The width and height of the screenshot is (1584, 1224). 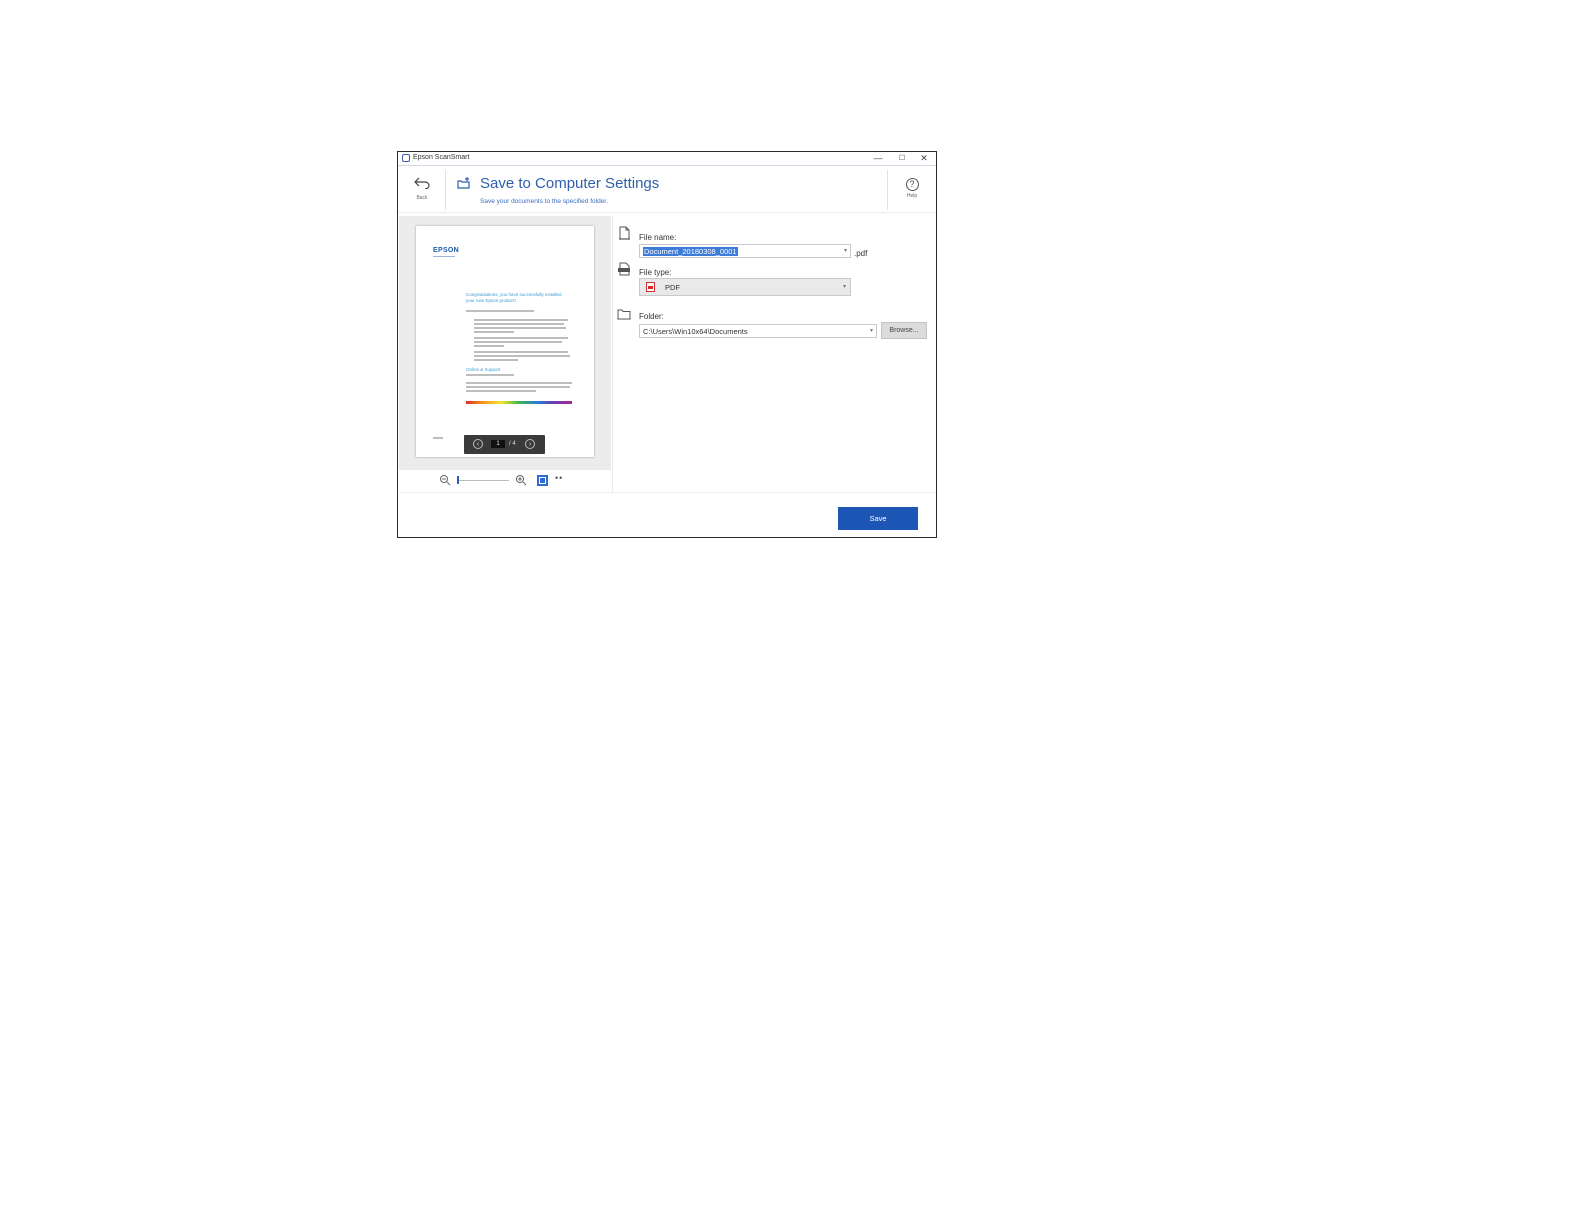 What do you see at coordinates (690, 251) in the screenshot?
I see `file-name-value: Document_20180308_0001` at bounding box center [690, 251].